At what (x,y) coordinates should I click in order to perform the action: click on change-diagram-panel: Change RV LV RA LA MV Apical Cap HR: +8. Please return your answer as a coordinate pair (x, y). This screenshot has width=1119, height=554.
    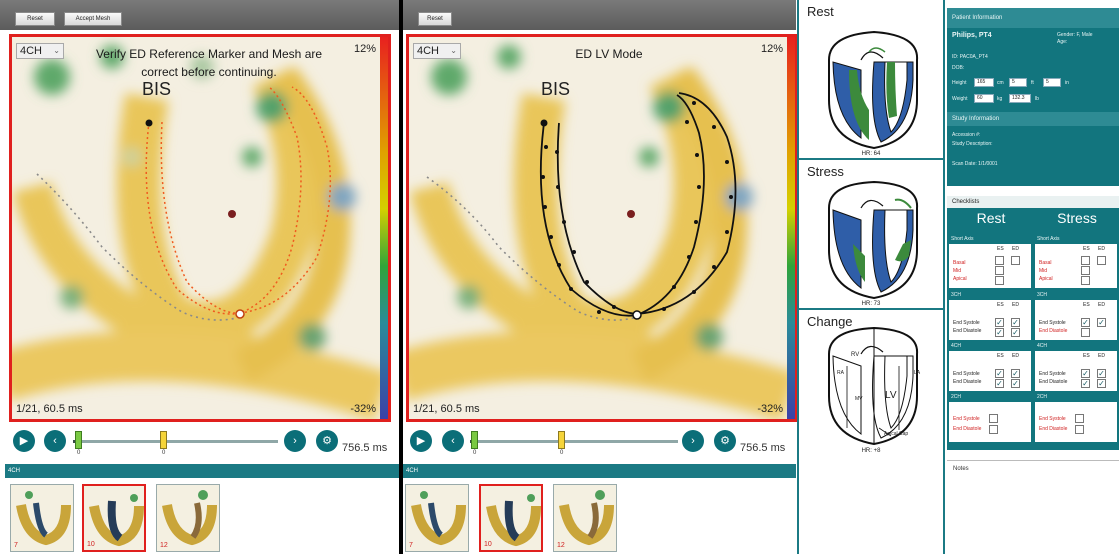
    Looking at the image, I should click on (871, 432).